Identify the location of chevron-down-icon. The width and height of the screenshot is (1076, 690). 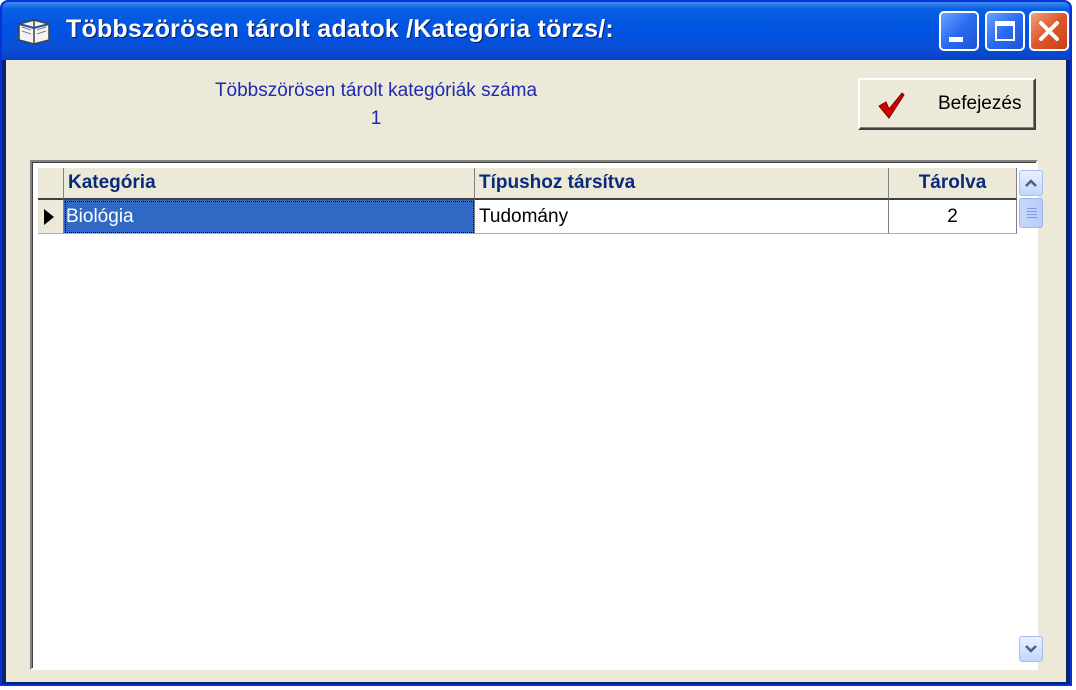
(1031, 649).